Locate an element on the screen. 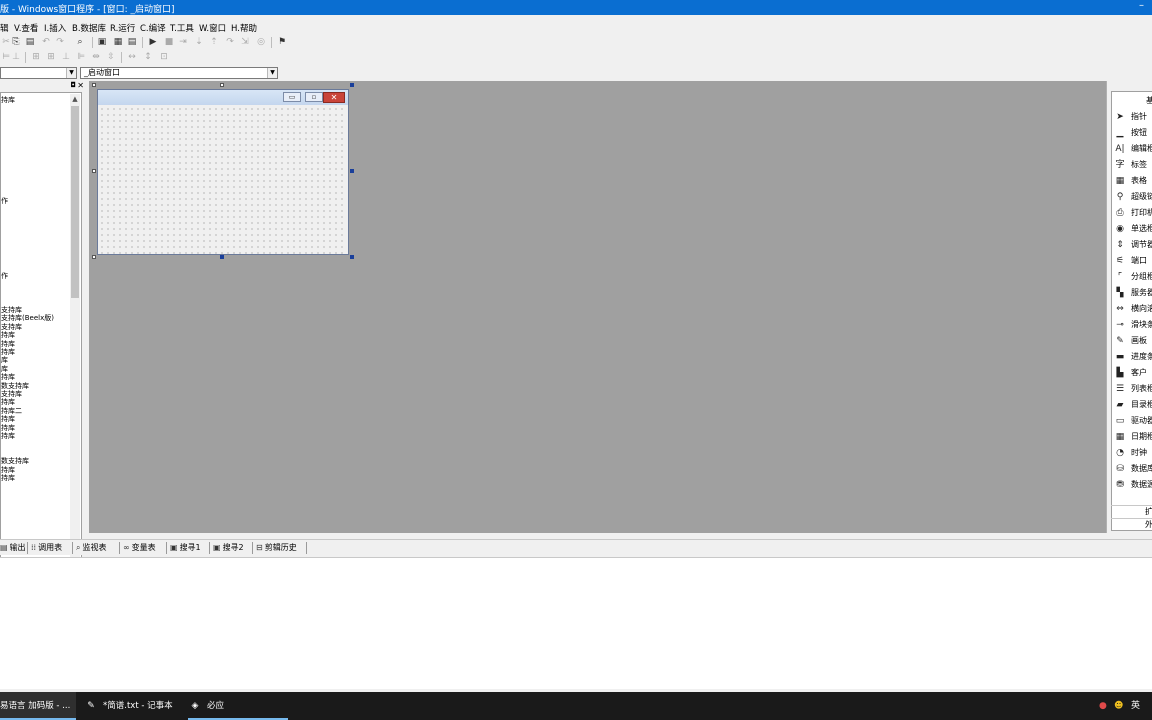 Image resolution: width=1152 pixels, height=720 pixels. tab-callstack-label: 调用表 is located at coordinates (50, 547).